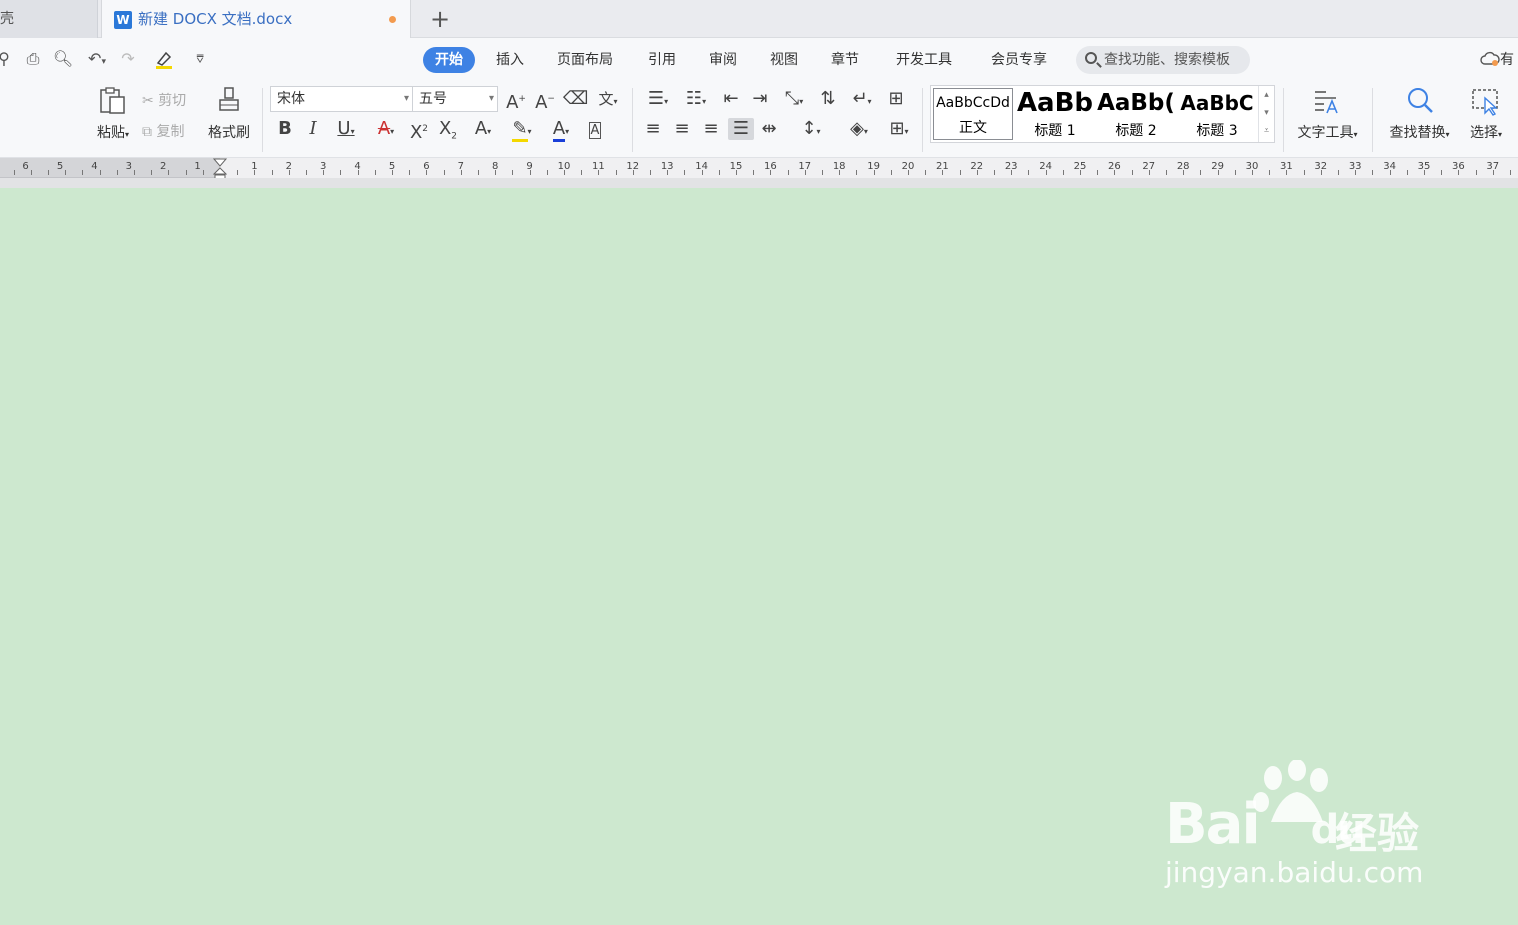 Image resolution: width=1518 pixels, height=925 pixels. I want to click on undo-button: ↶▾, so click(97, 59).